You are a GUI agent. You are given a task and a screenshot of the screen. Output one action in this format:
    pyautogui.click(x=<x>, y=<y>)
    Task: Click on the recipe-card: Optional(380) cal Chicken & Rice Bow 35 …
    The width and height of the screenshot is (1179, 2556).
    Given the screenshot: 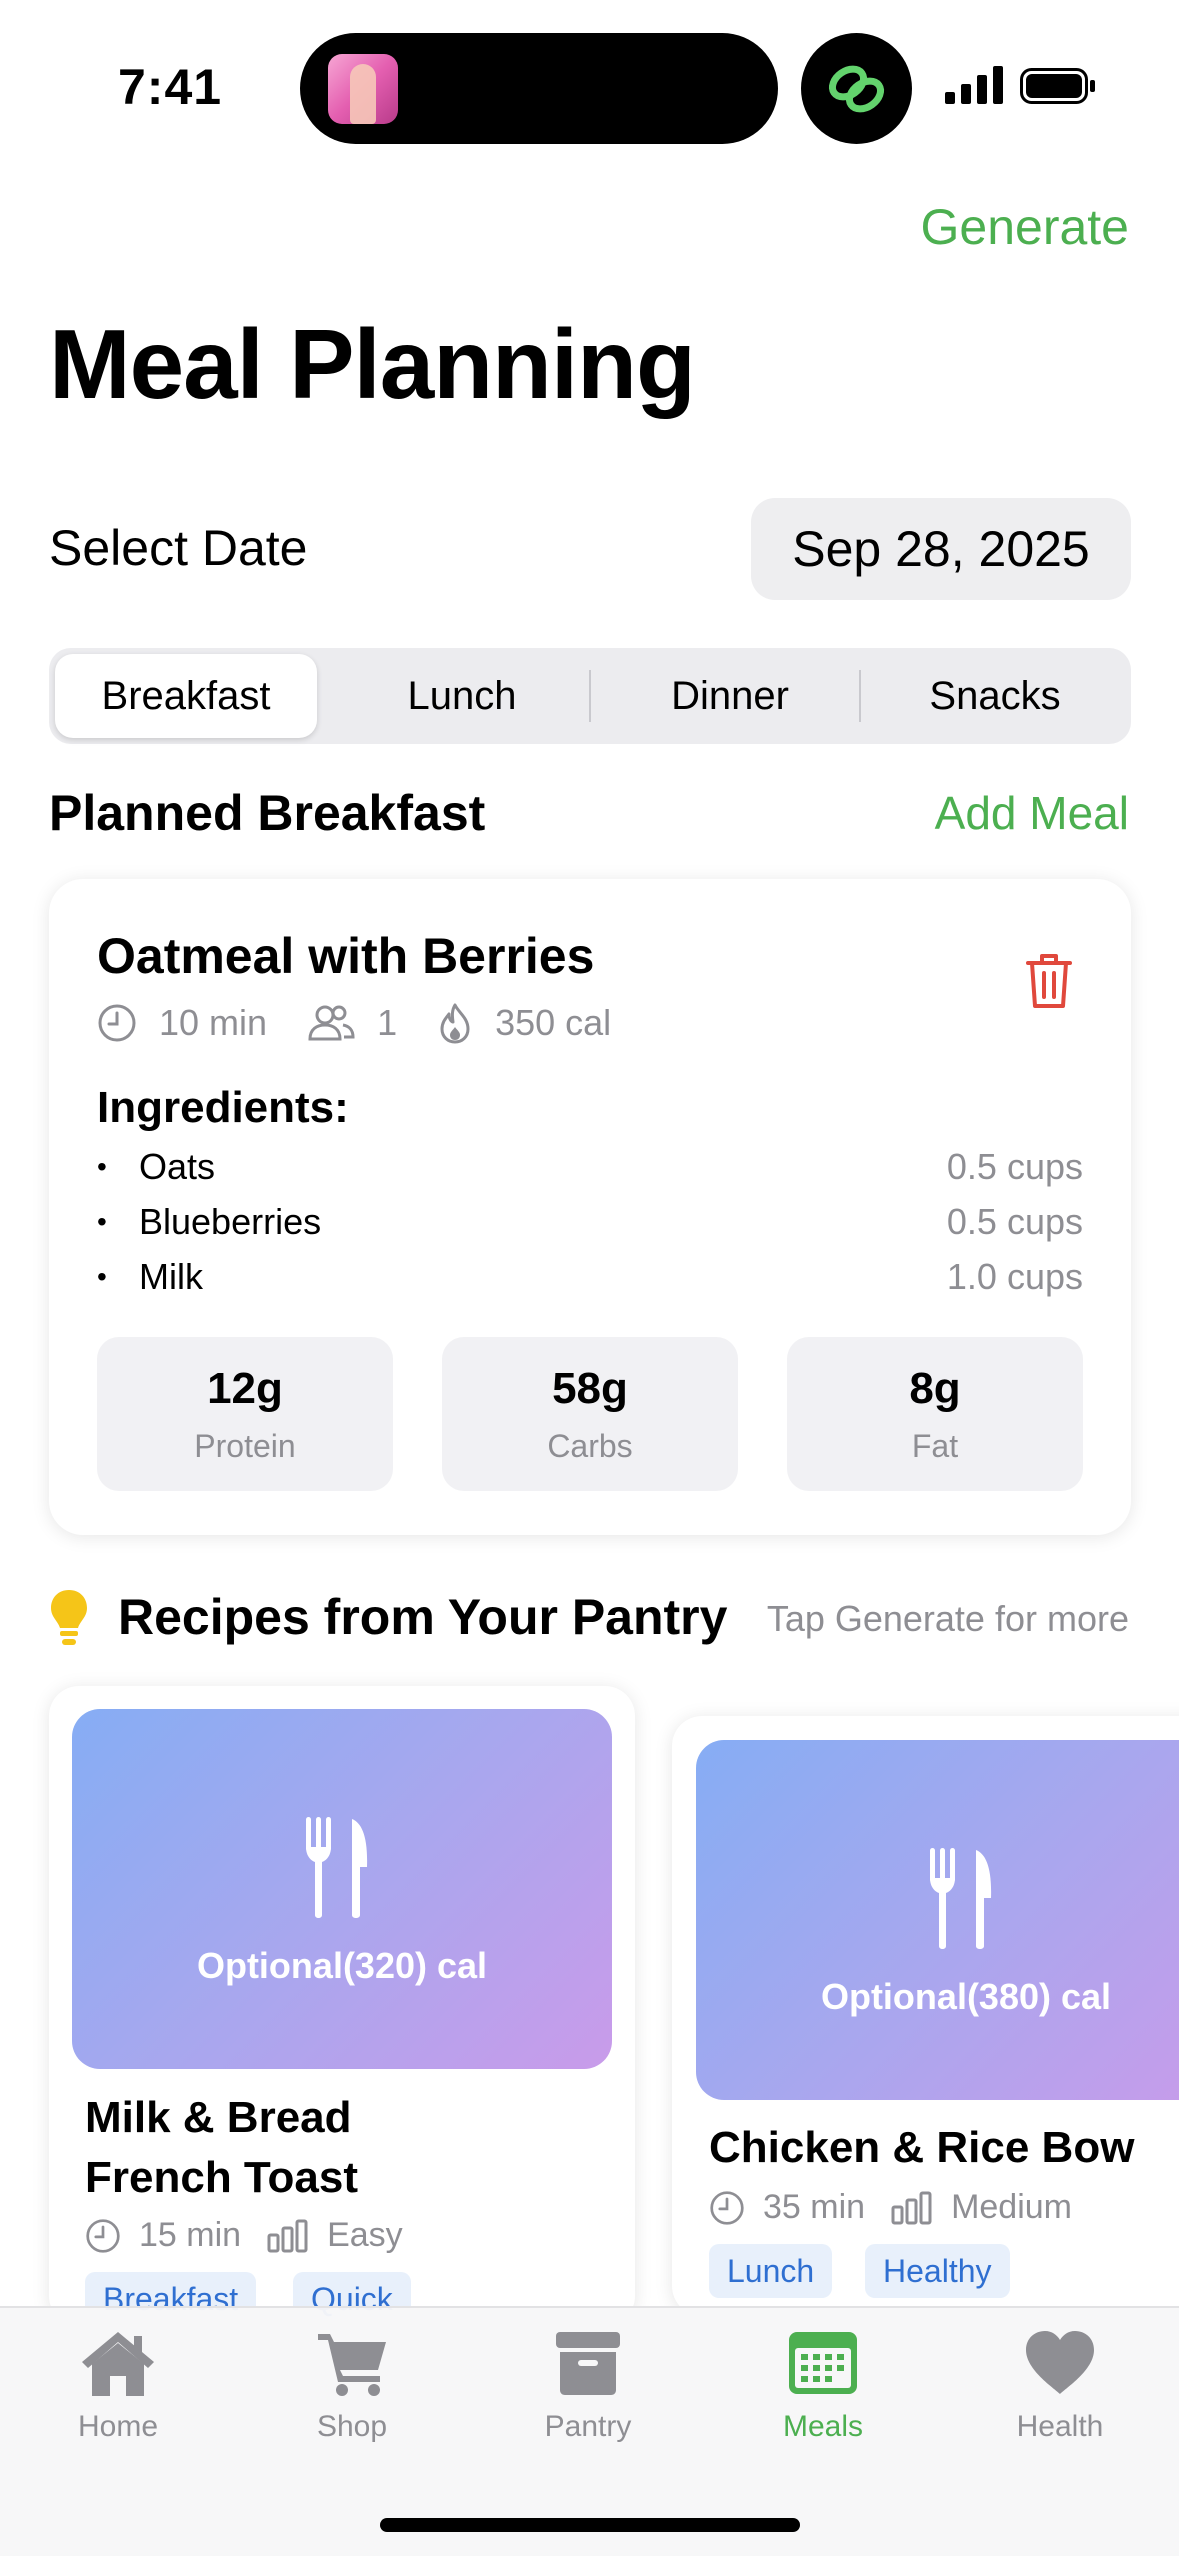 What is the action you would take?
    pyautogui.click(x=925, y=2016)
    